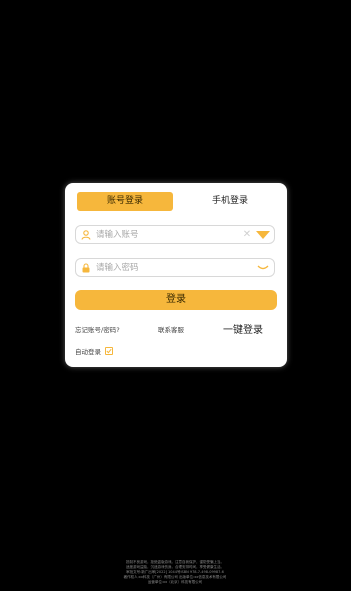  I want to click on eye-closed-icon, so click(263, 268).